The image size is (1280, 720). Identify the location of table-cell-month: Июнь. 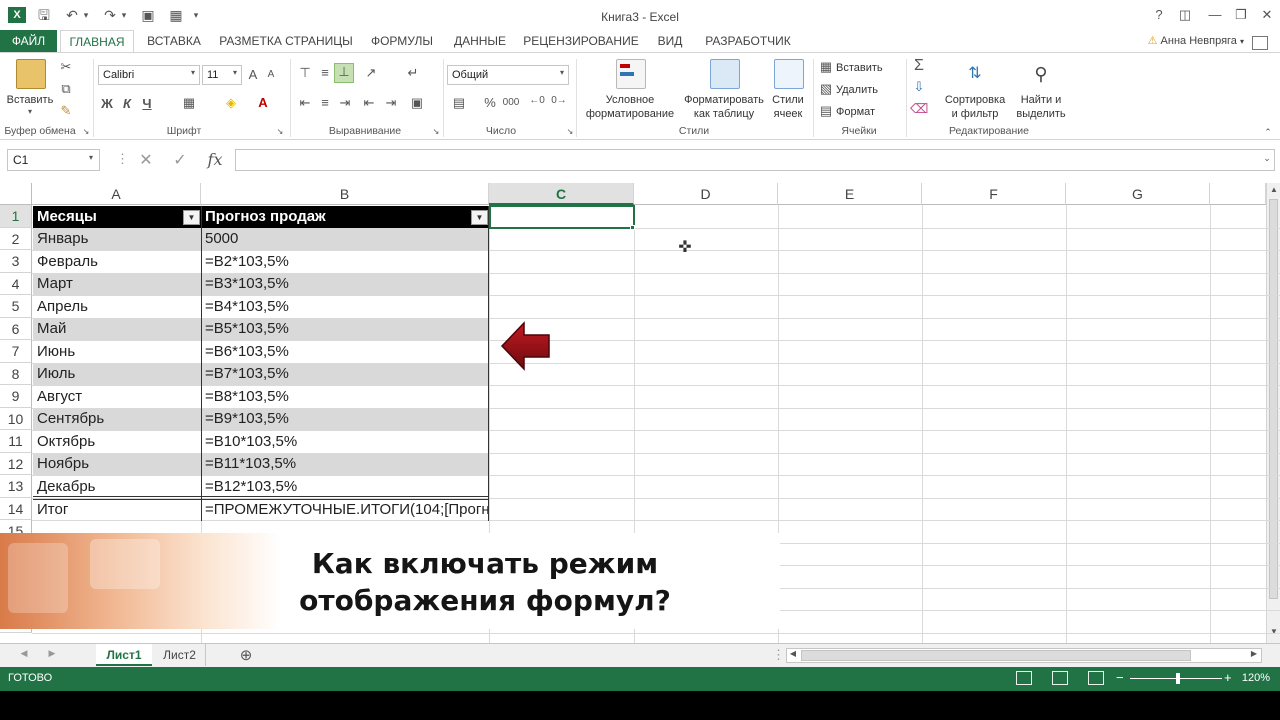
(117, 352).